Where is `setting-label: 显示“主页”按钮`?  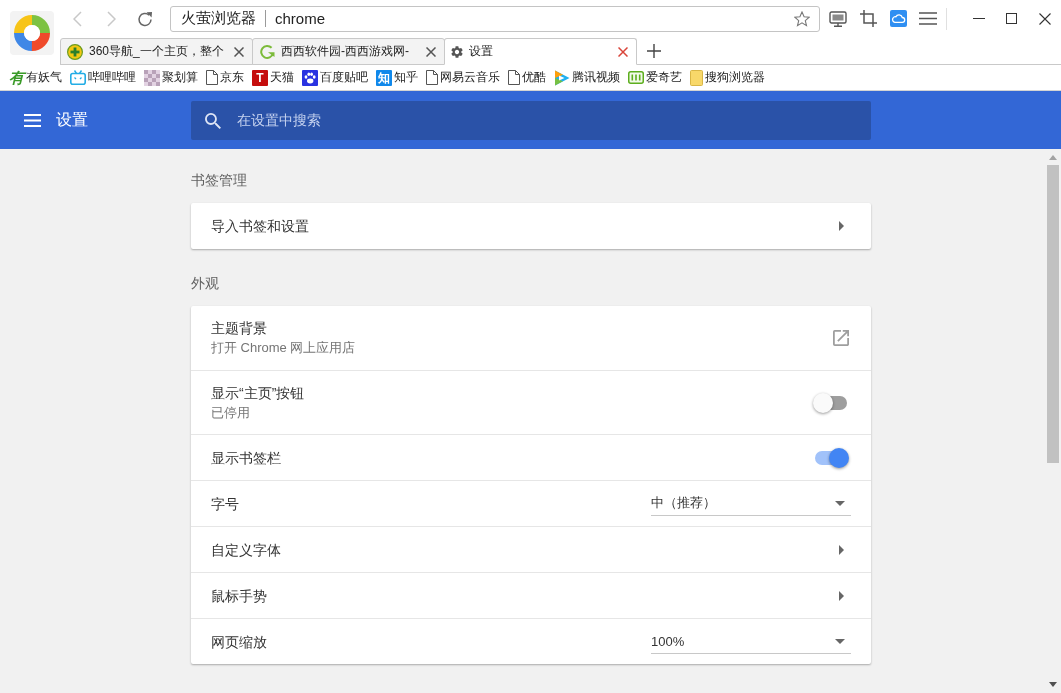
setting-label: 显示“主页”按钮 is located at coordinates (258, 393).